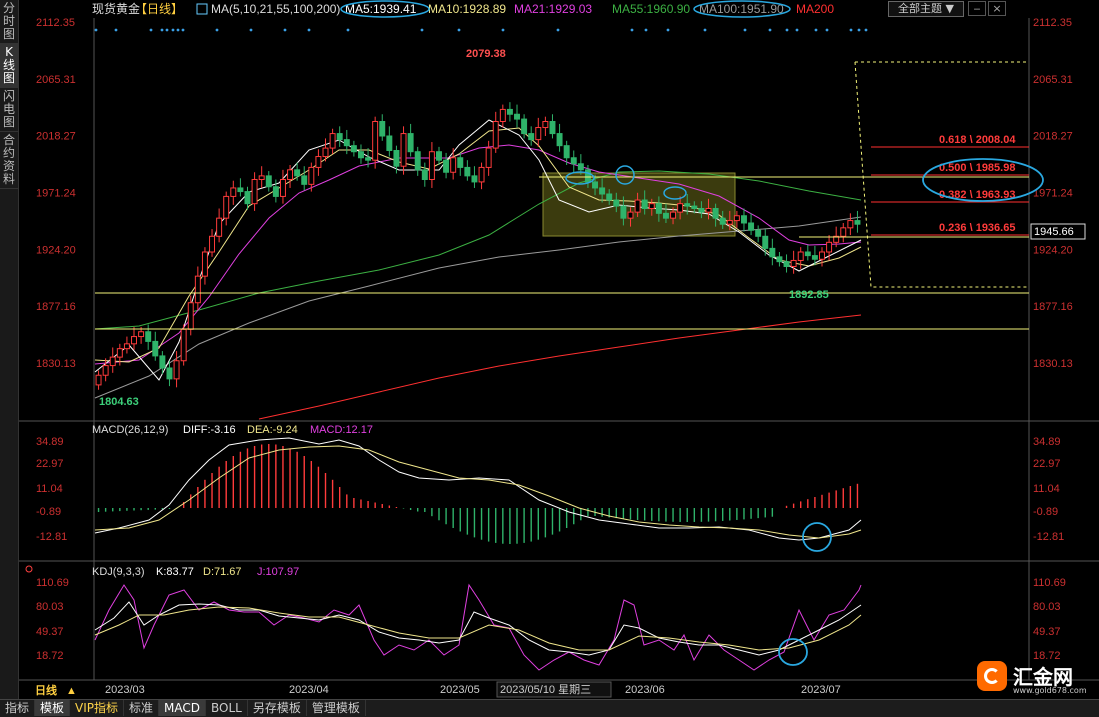  Describe the element at coordinates (9, 22) in the screenshot. I see `tab-timeshare: 分时图` at that location.